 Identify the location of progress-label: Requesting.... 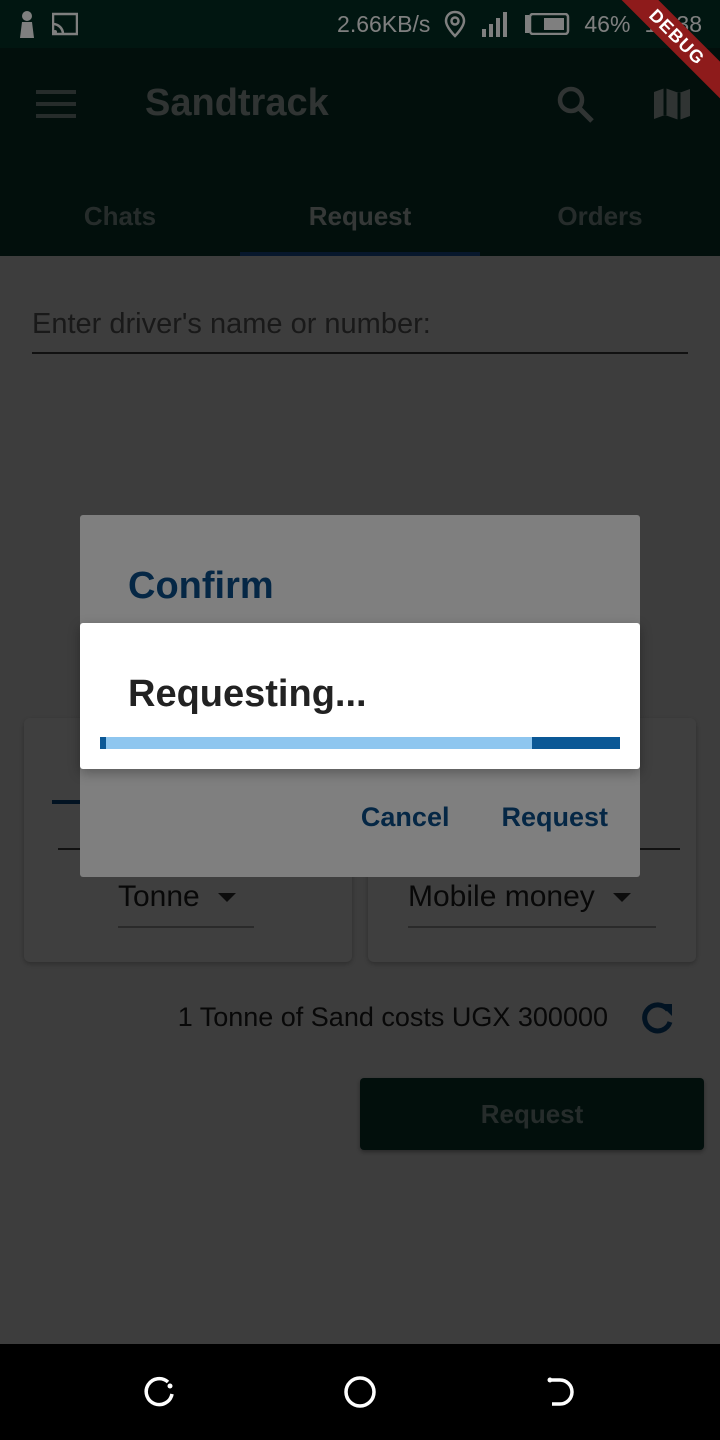
(247, 694).